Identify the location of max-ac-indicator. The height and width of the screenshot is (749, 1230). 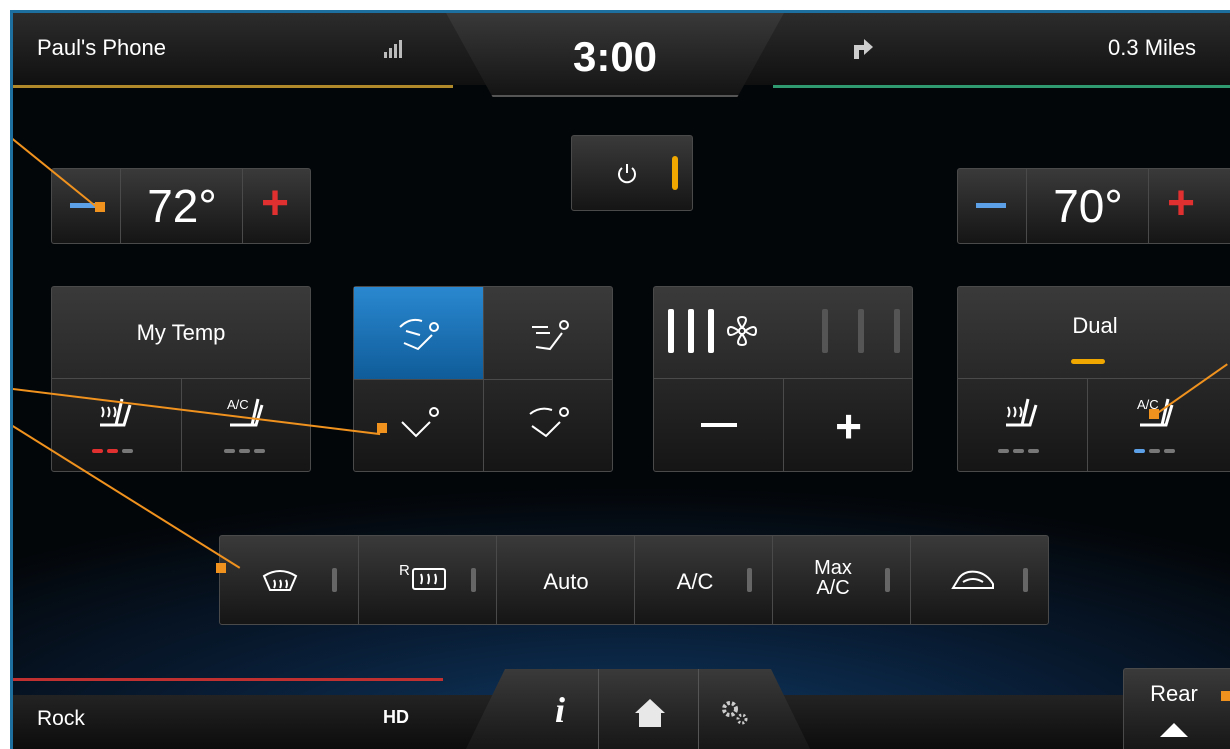
(887, 580).